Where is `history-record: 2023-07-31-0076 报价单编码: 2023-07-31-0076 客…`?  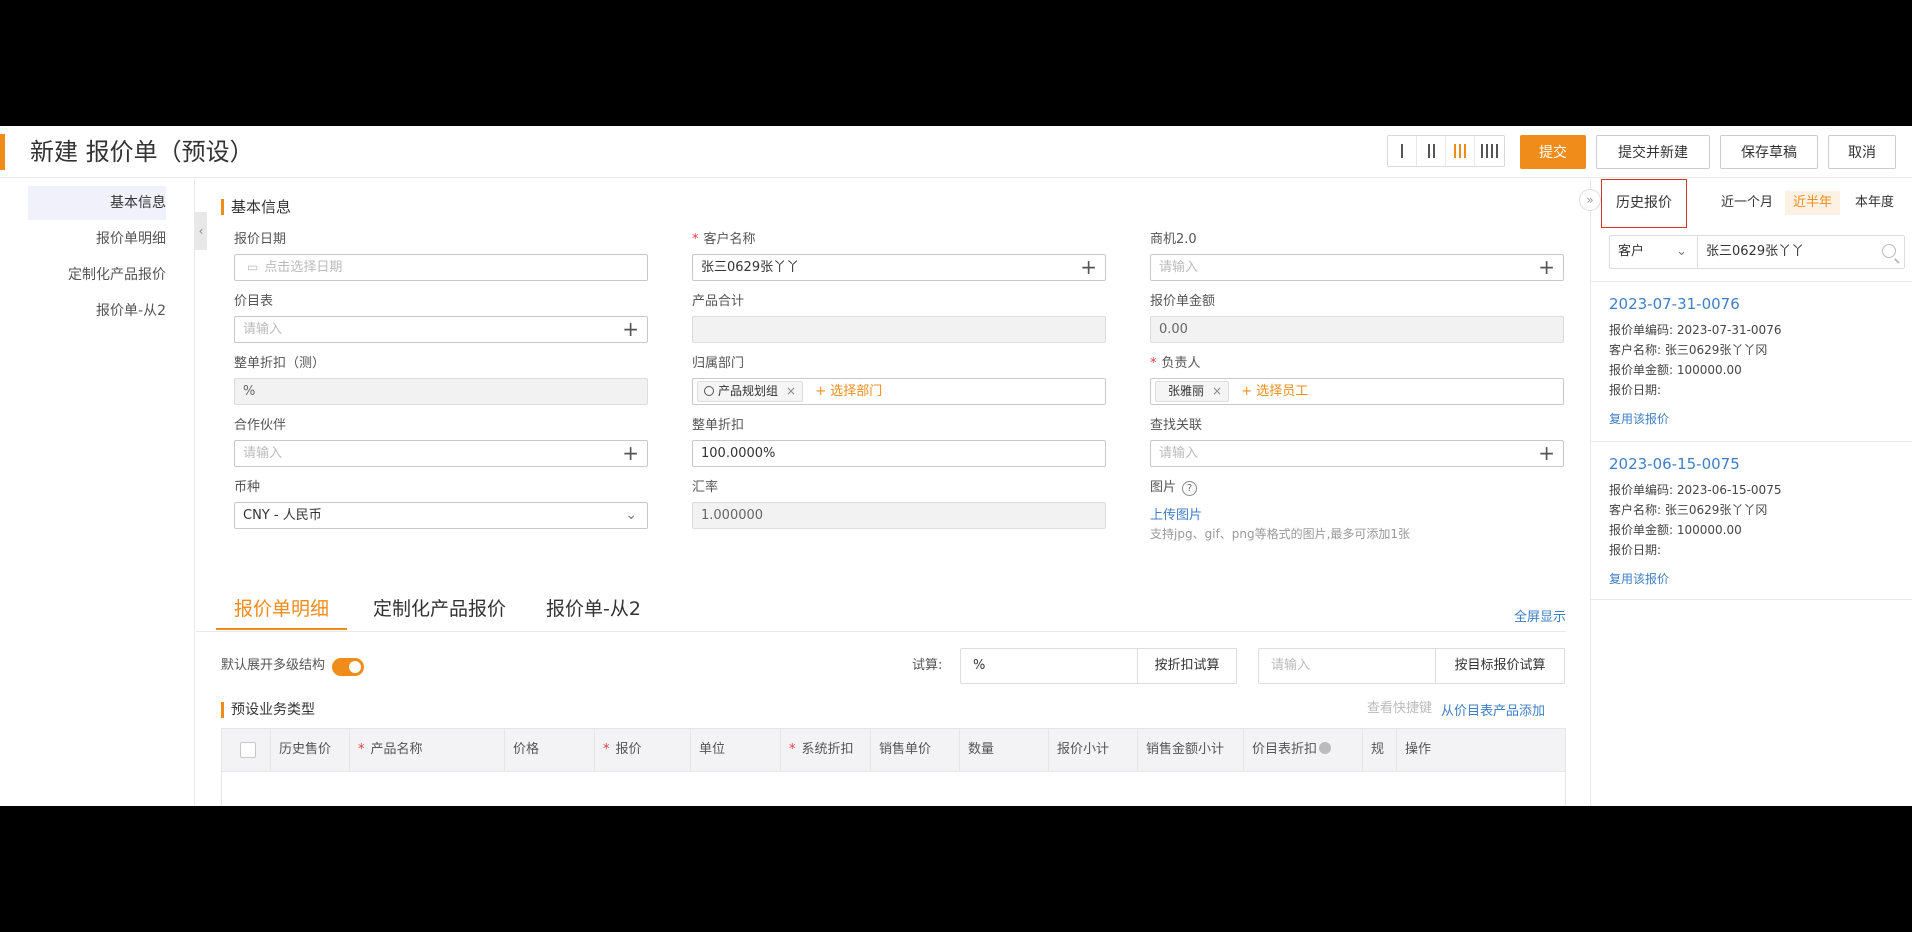 history-record: 2023-07-31-0076 报价单编码: 2023-07-31-0076 客… is located at coordinates (1754, 361).